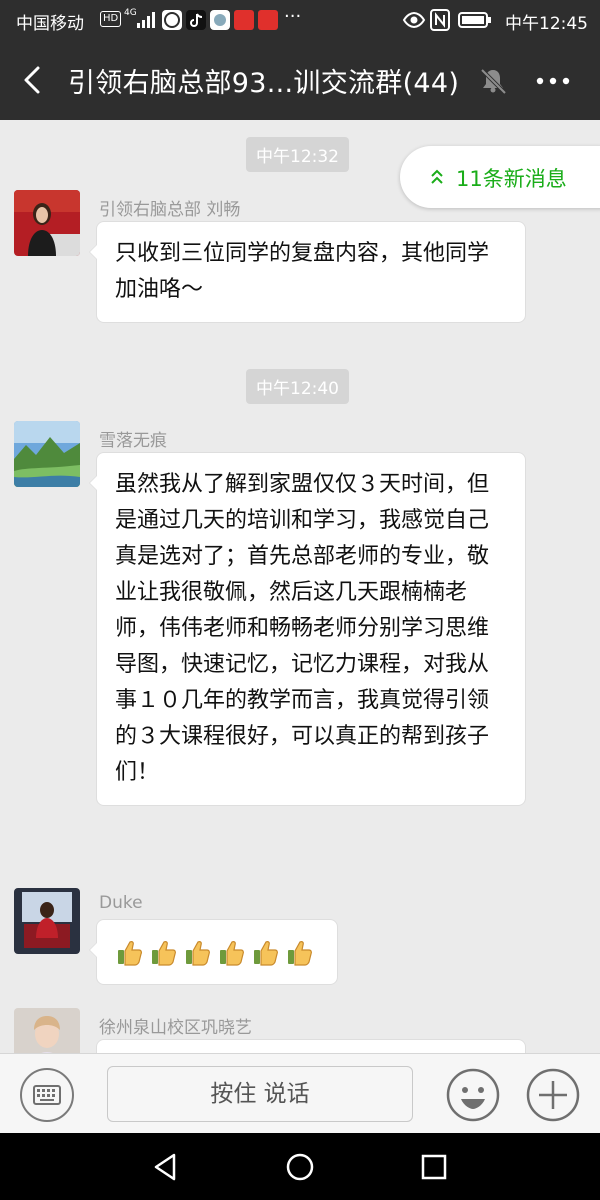 This screenshot has height=1200, width=600. I want to click on plus-icon, so click(553, 1095).